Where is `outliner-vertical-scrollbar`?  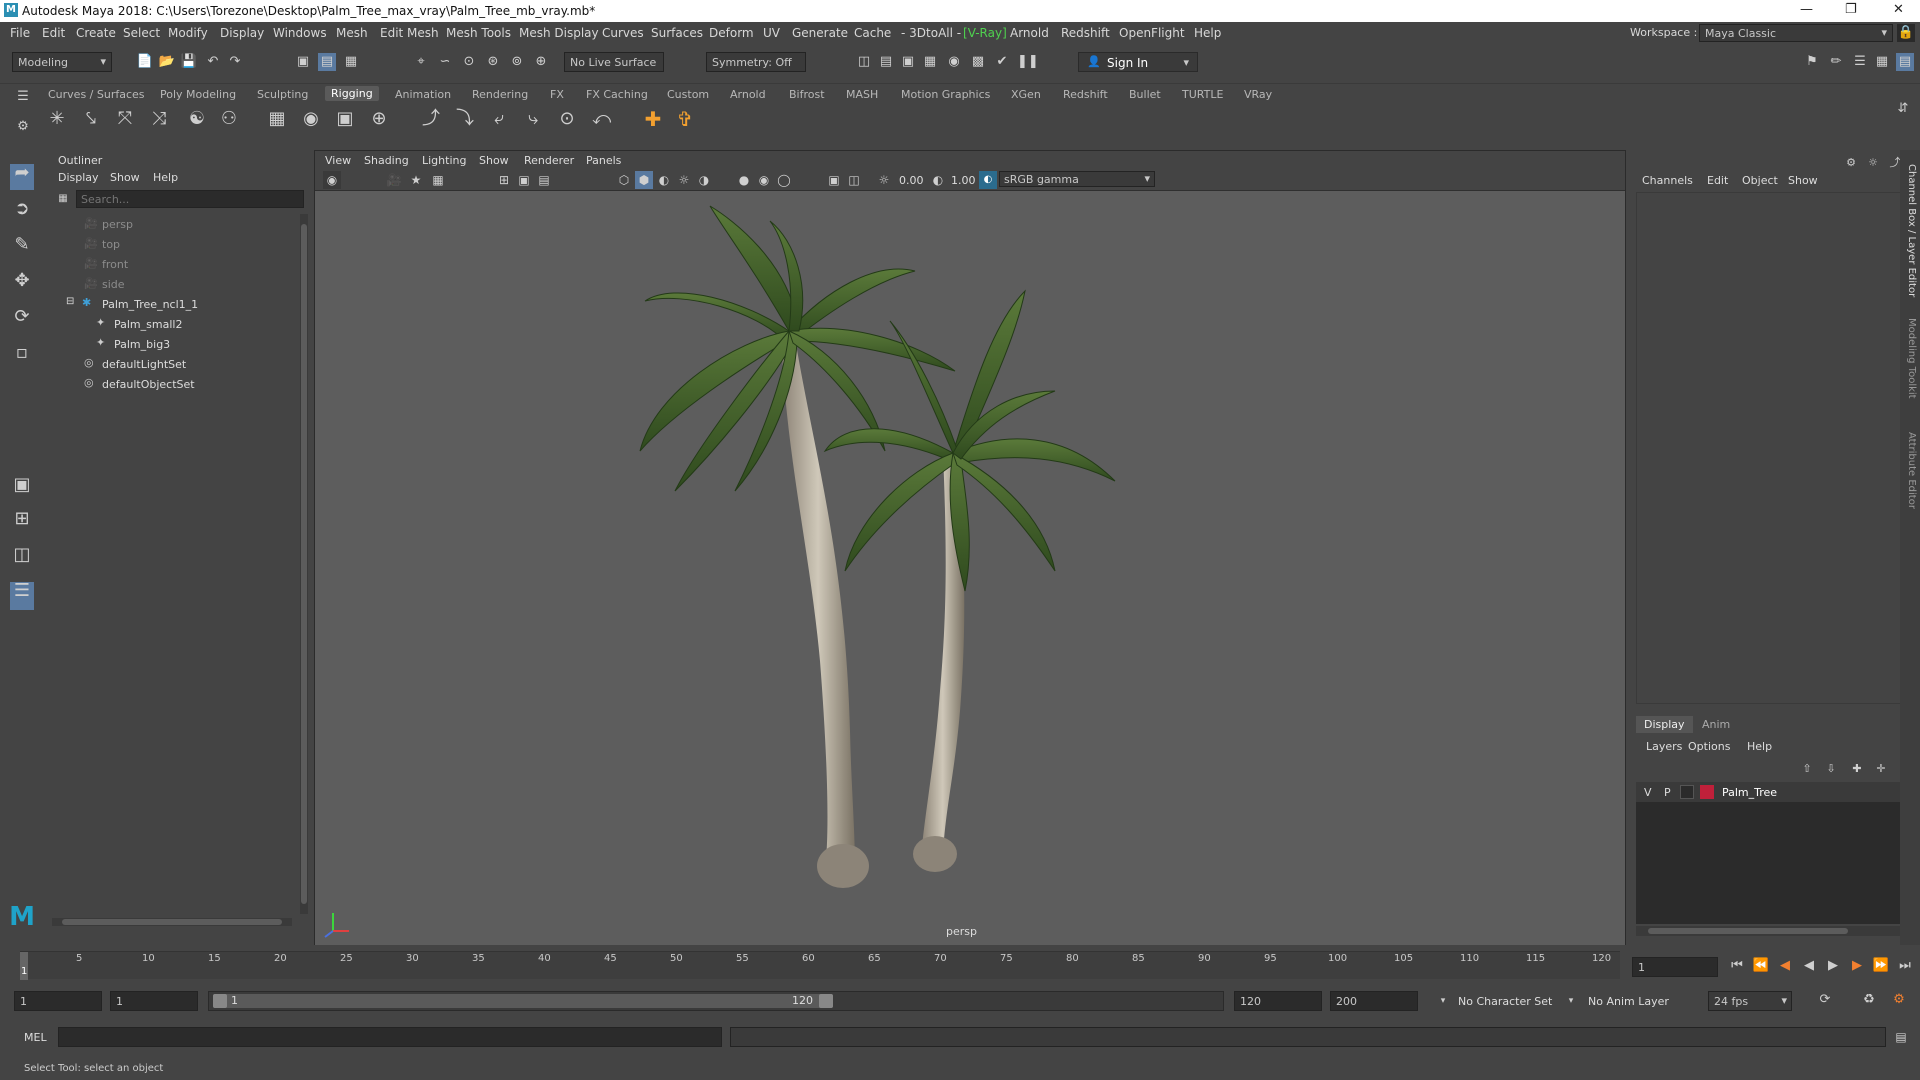
outliner-vertical-scrollbar is located at coordinates (304, 564).